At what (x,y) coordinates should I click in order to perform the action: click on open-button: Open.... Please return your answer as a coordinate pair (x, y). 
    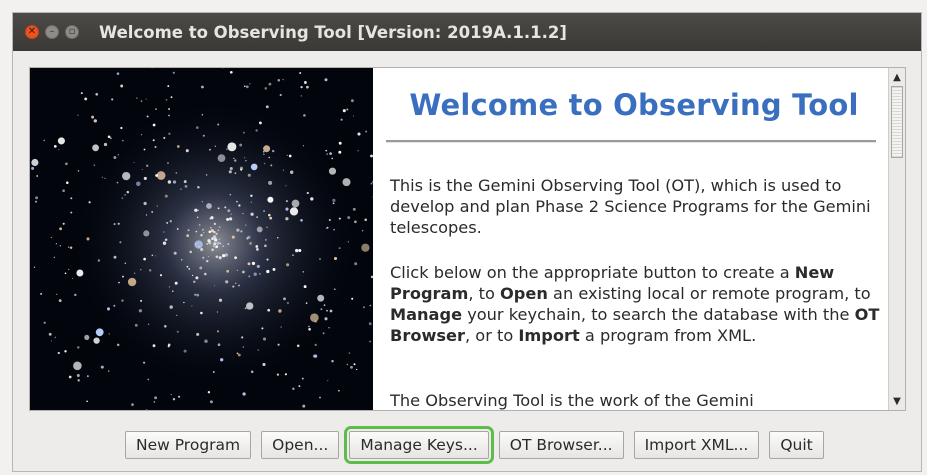
    Looking at the image, I should click on (300, 445).